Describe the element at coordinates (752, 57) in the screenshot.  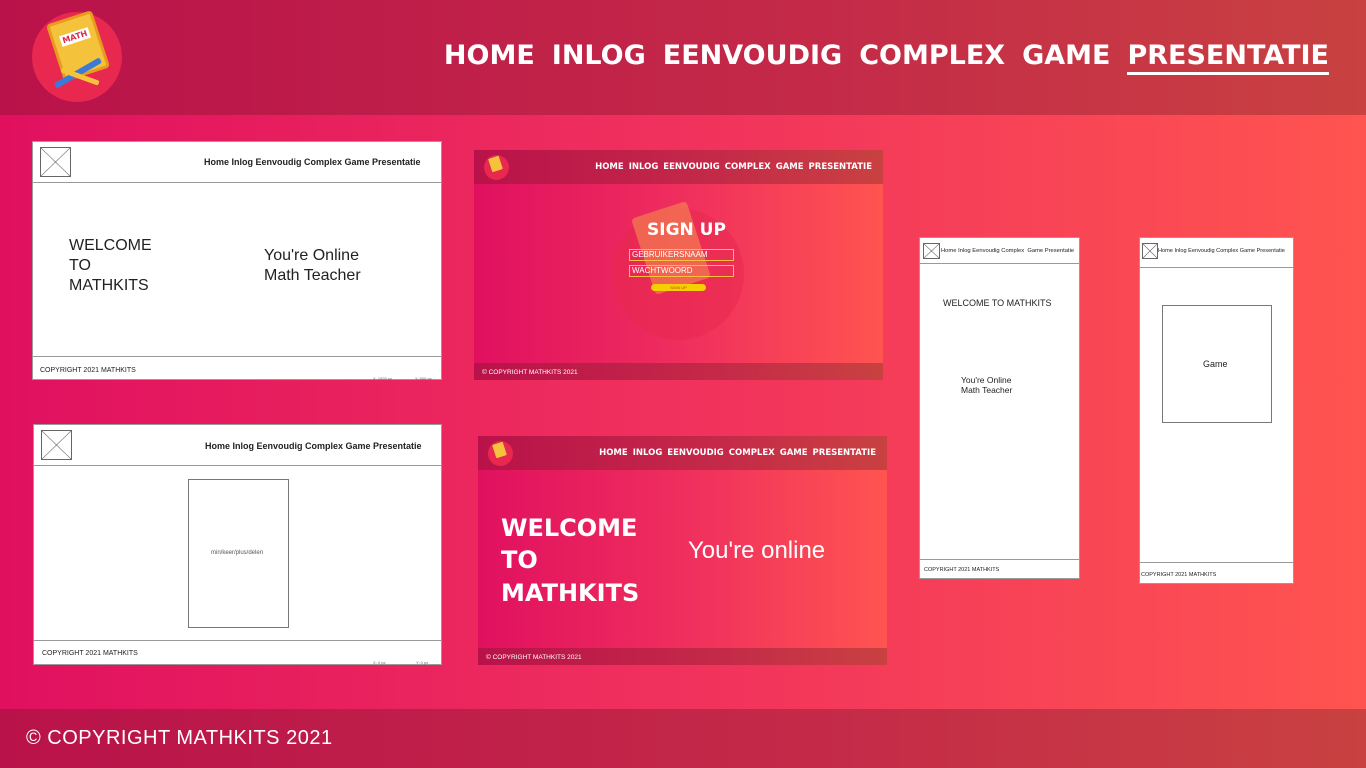
I see `nav-eenvoudig: EENVOUDIG` at that location.